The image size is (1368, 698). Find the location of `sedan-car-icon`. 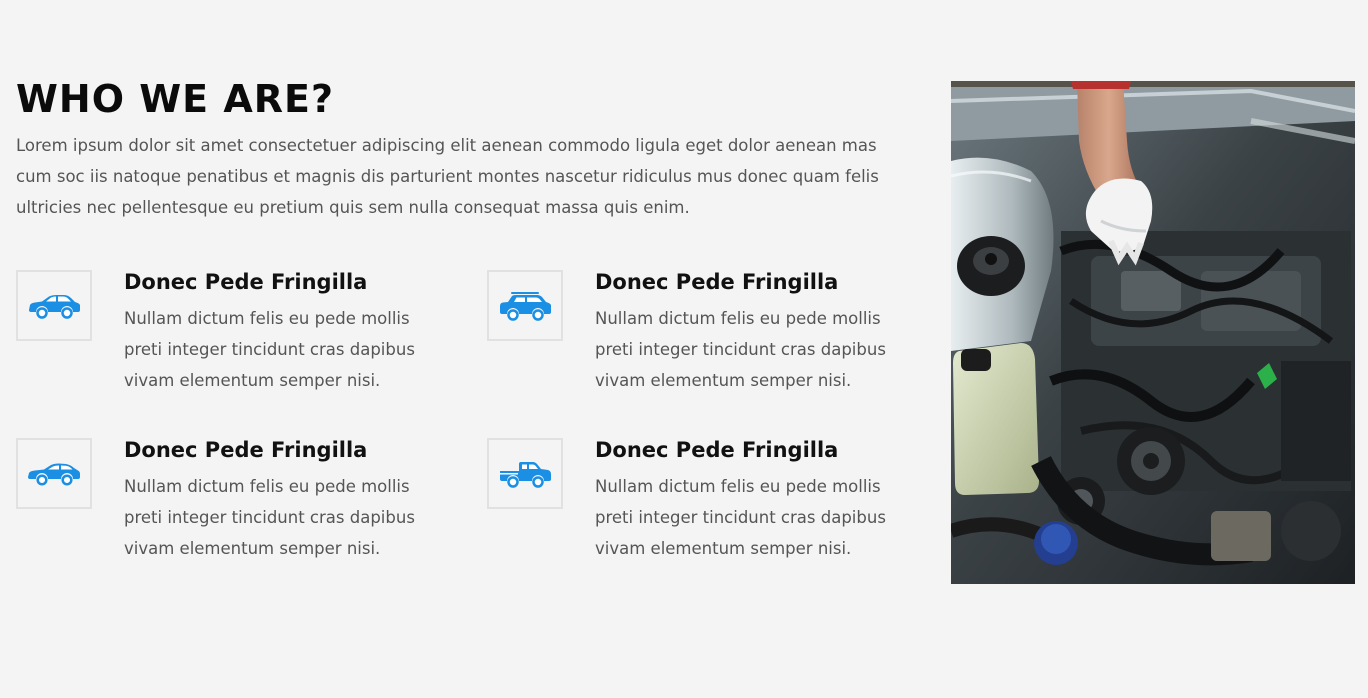

sedan-car-icon is located at coordinates (54, 306).